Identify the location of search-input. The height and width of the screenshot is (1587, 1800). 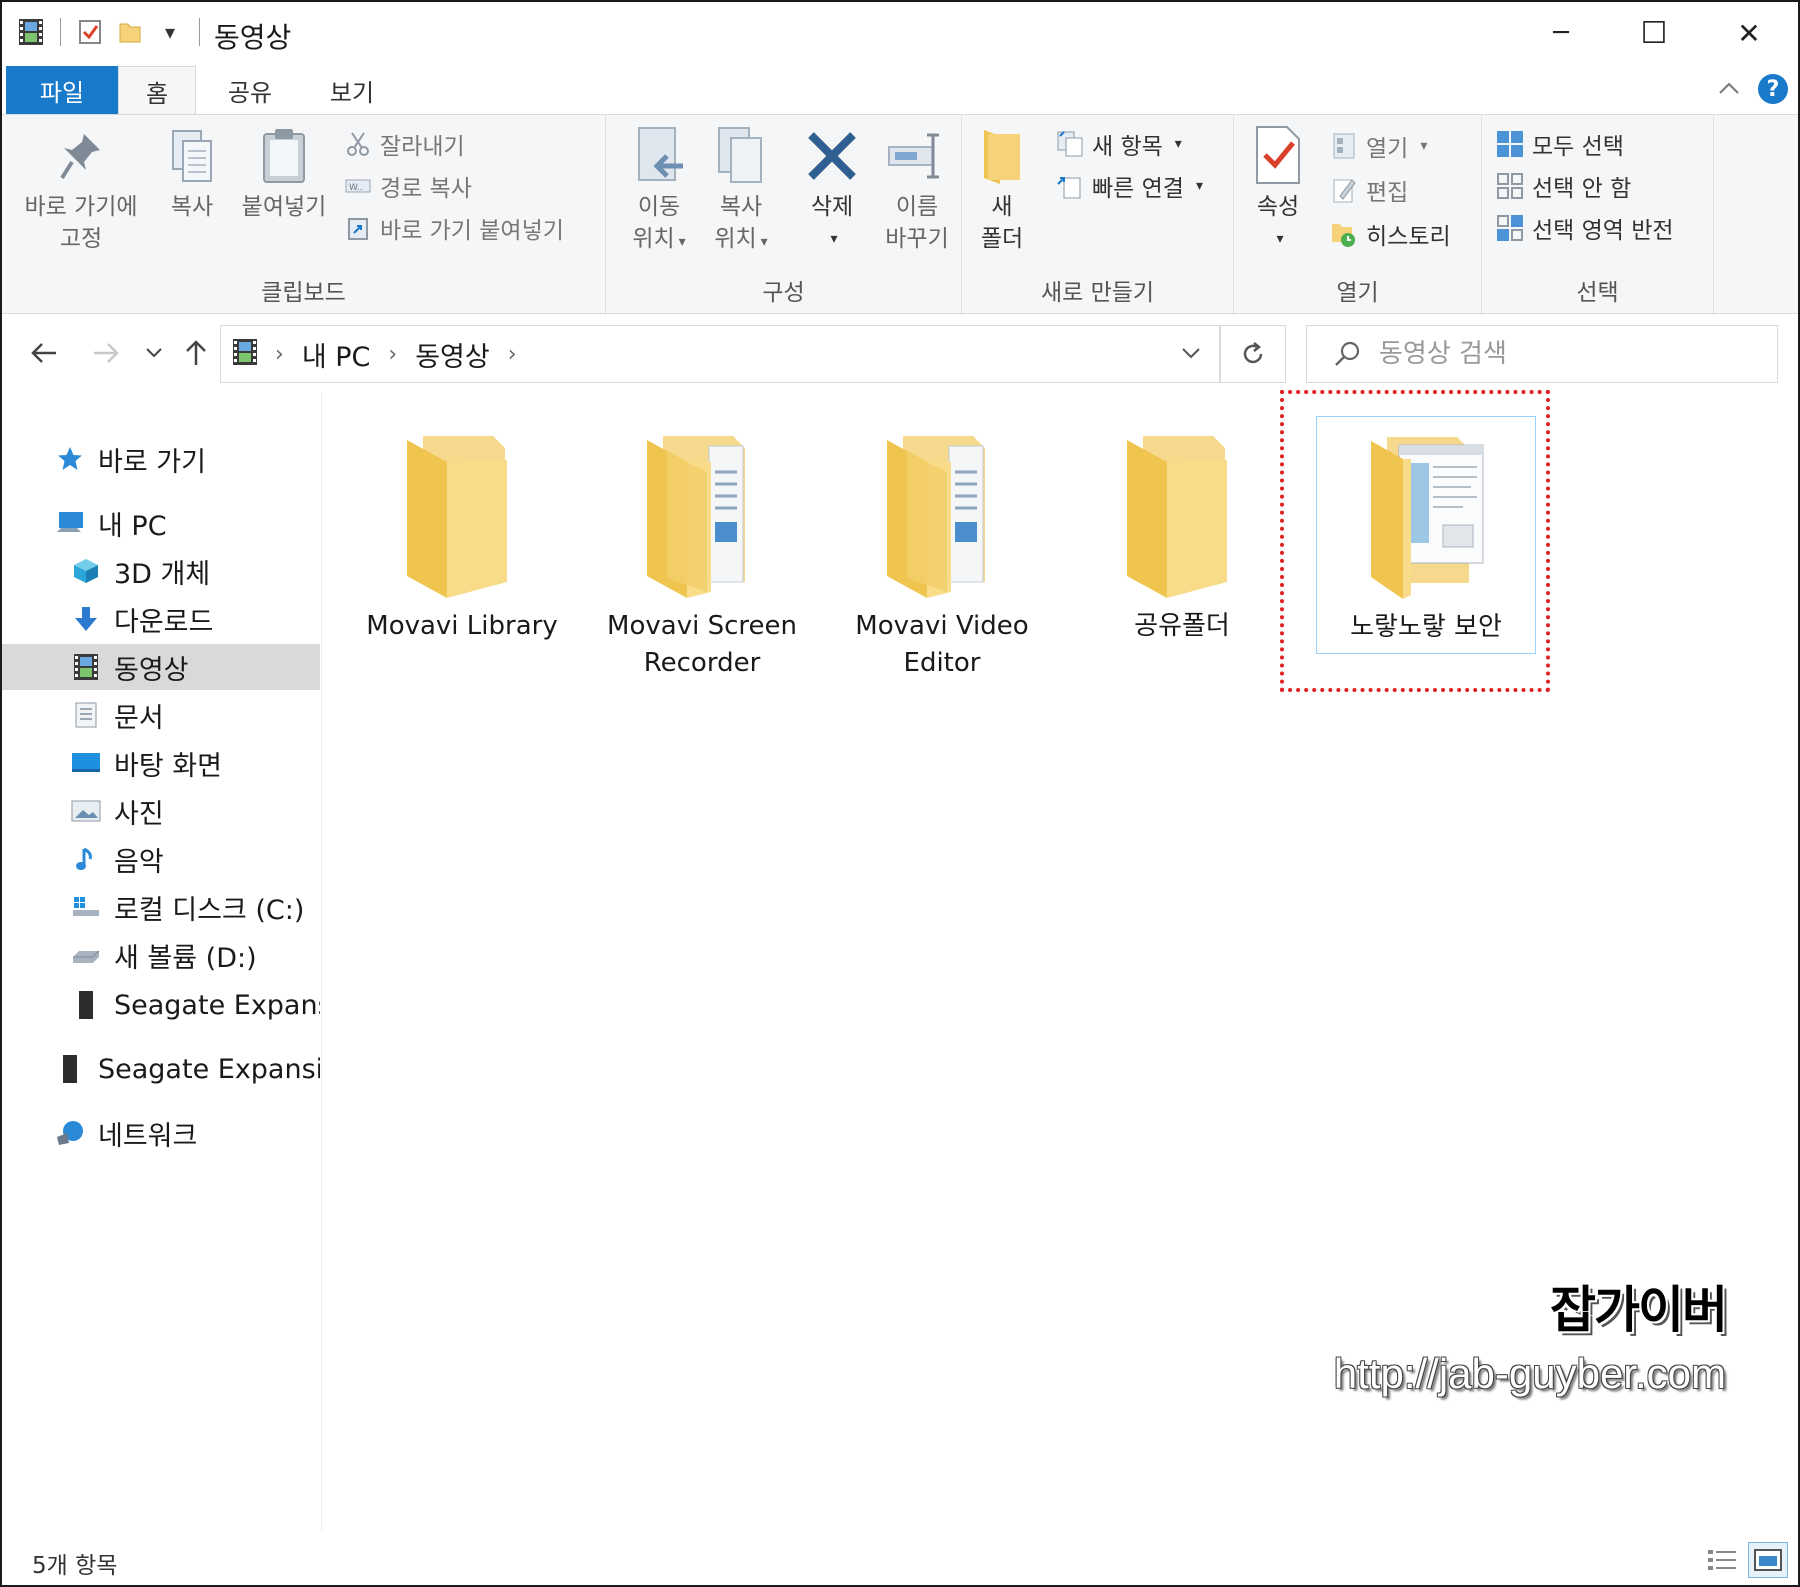
(1569, 354).